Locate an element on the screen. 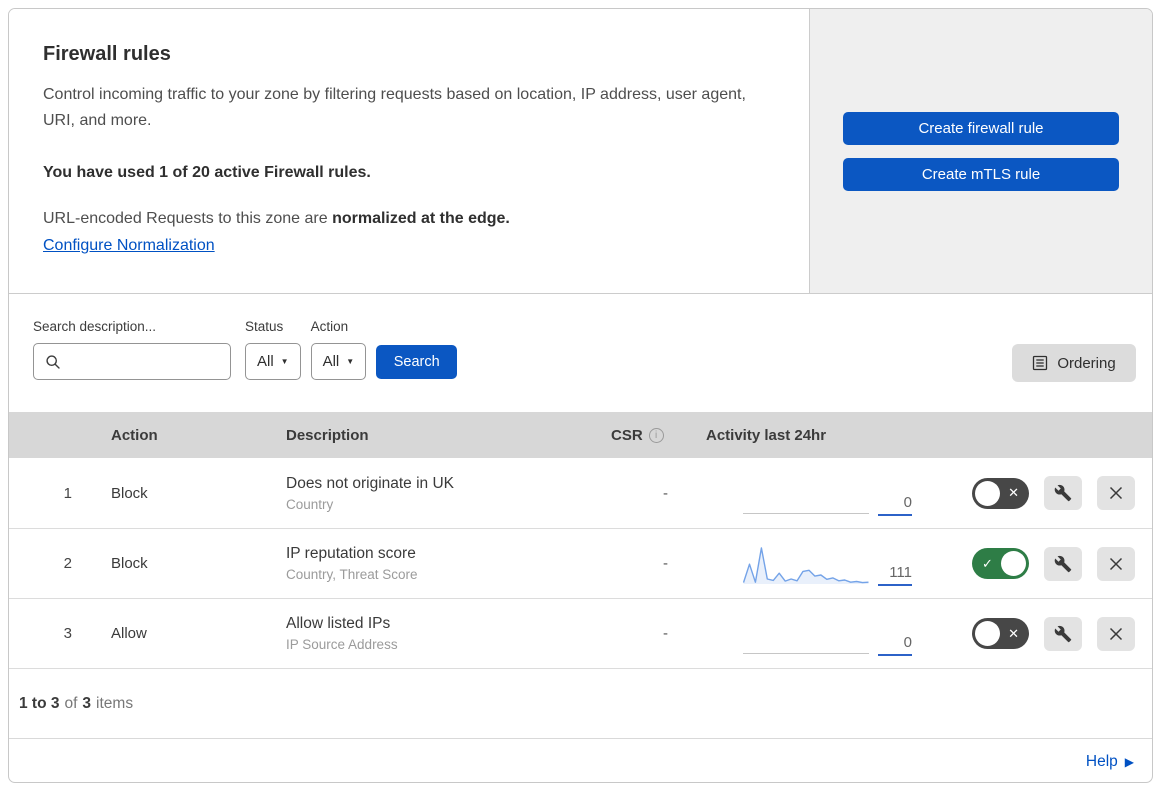  activity-count-link: 111 is located at coordinates (895, 575).